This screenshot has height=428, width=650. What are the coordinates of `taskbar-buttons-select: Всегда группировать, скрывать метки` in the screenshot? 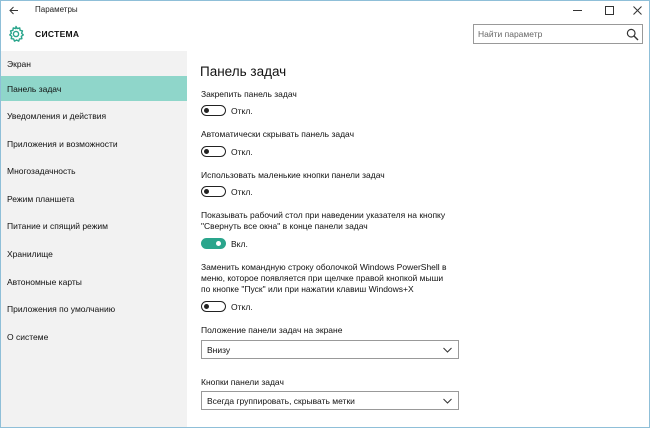 It's located at (330, 400).